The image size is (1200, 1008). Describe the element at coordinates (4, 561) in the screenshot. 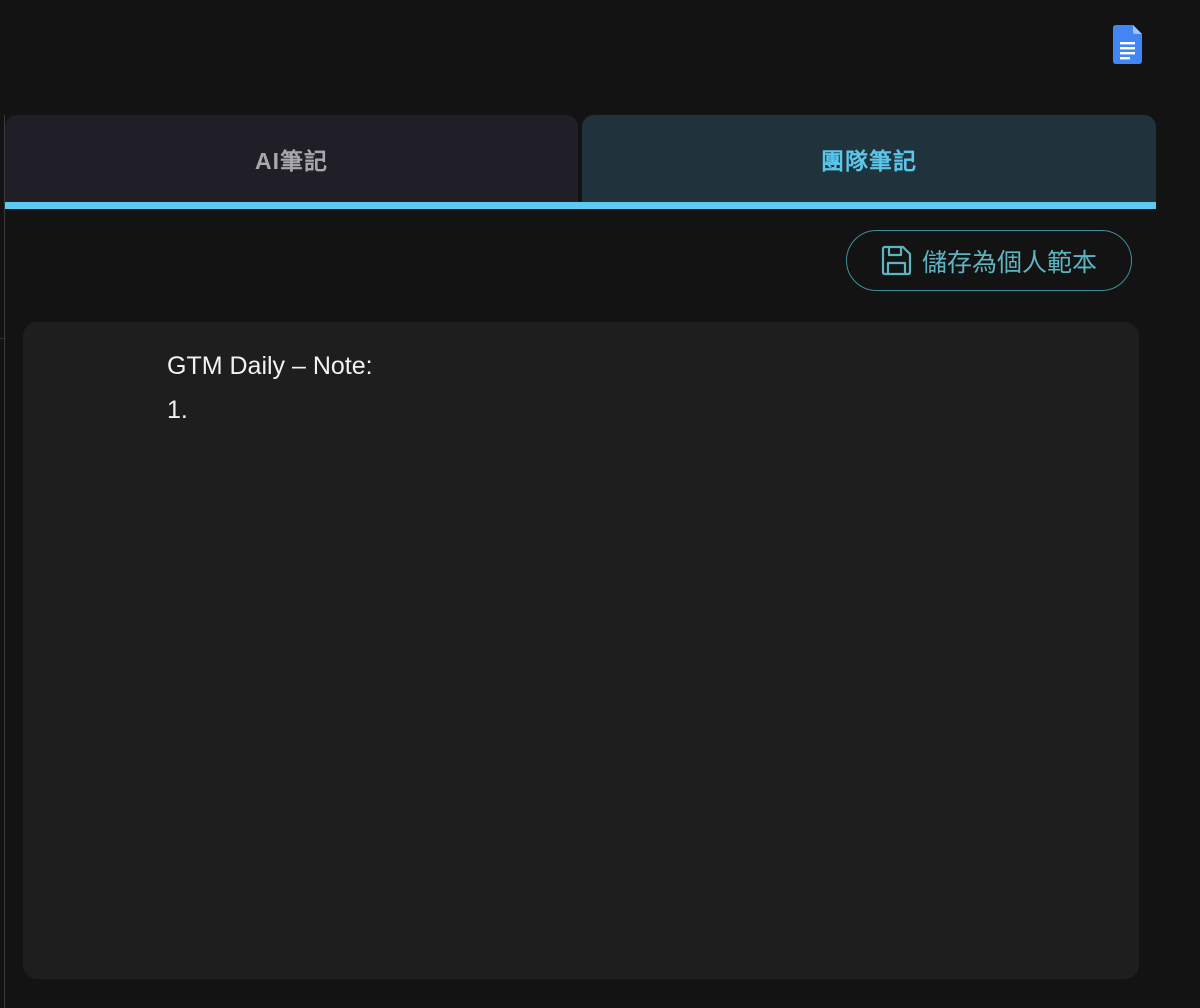

I see `left-divider` at that location.